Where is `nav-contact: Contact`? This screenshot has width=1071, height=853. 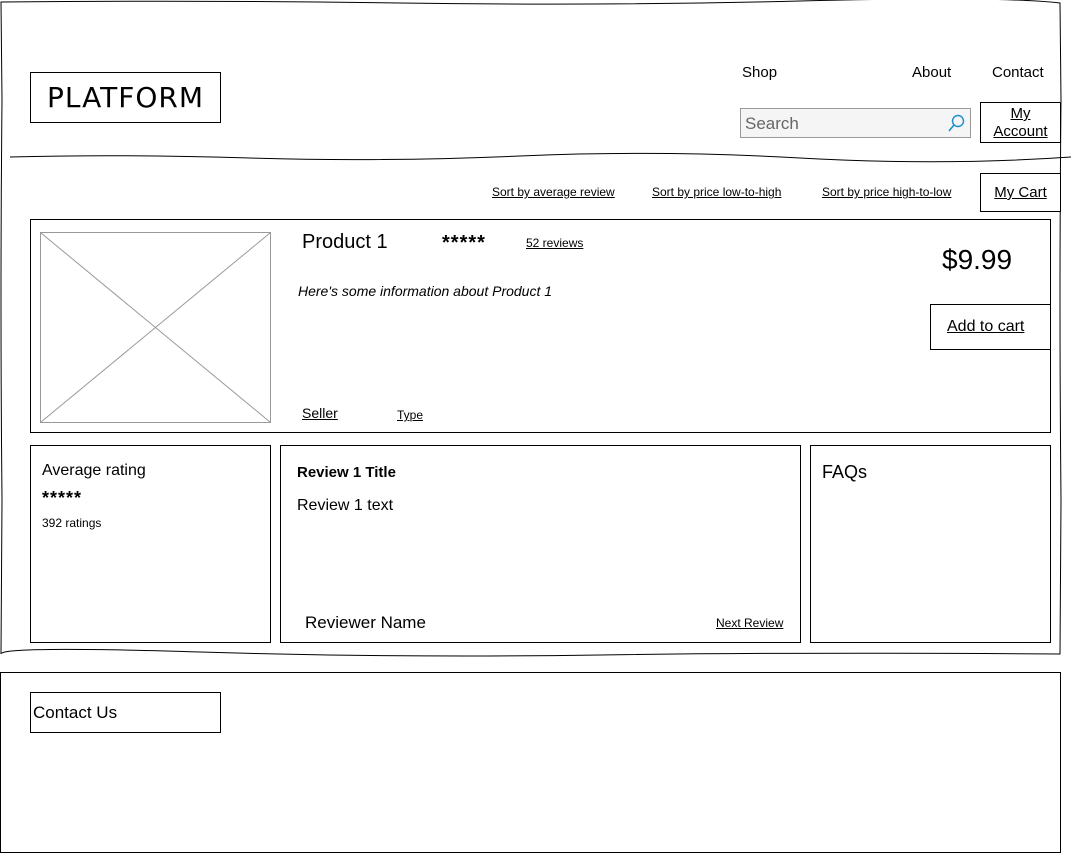
nav-contact: Contact is located at coordinates (1018, 72).